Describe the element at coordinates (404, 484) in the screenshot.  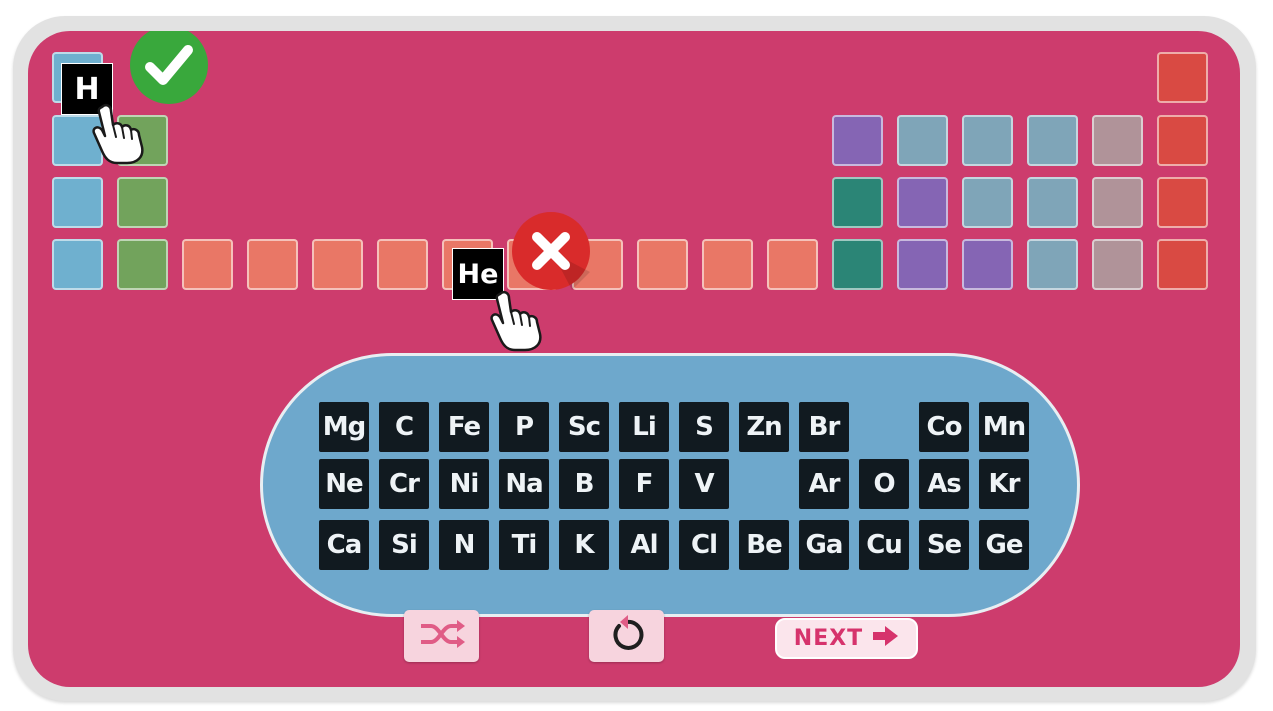
I see `element-tile: Cr` at that location.